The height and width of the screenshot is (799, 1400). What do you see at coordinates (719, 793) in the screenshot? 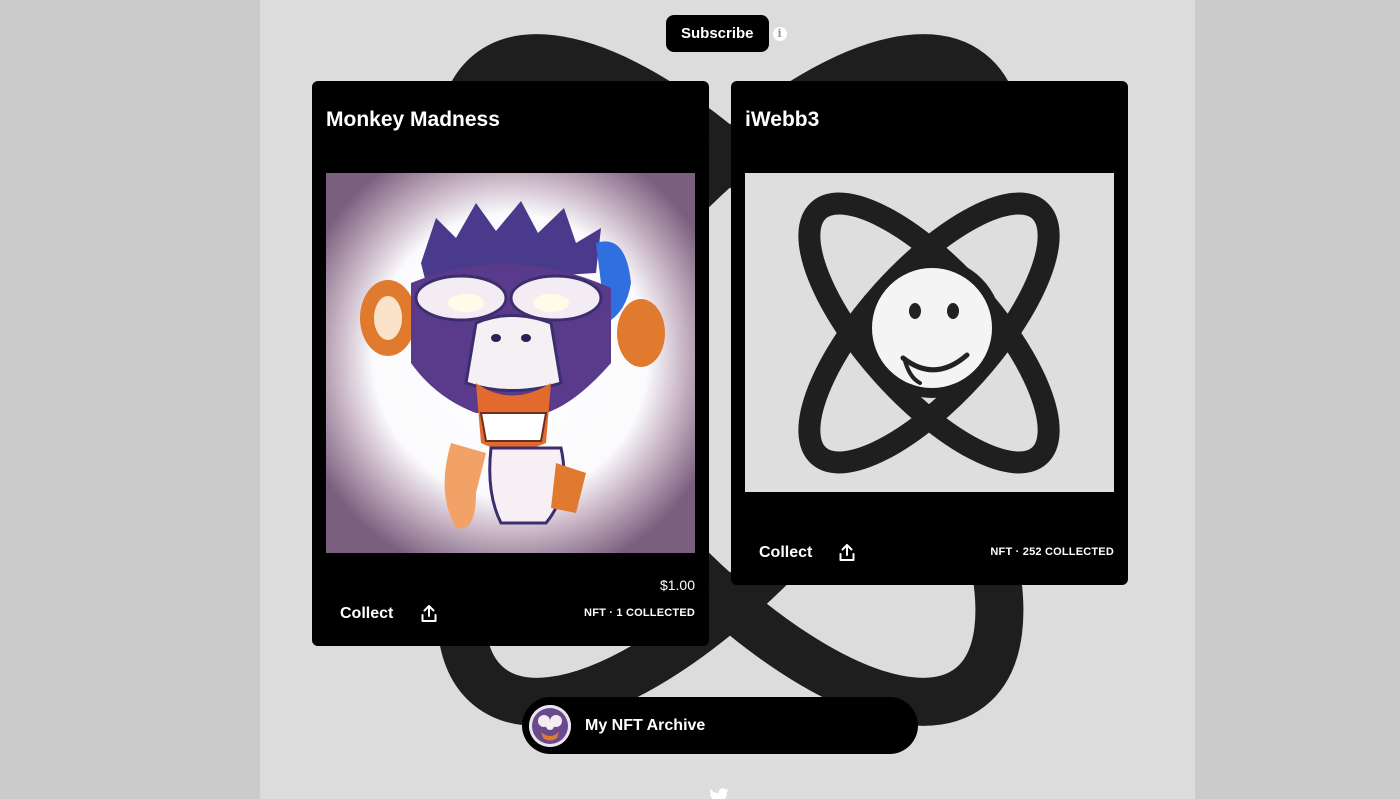
I see `twitter-icon` at bounding box center [719, 793].